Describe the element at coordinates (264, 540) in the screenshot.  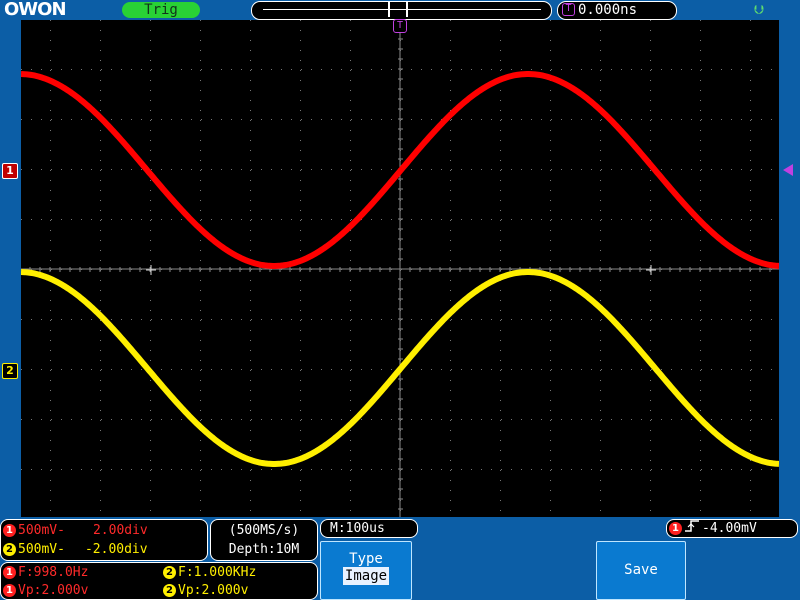
I see `acquisition-info: (500MS/s) Depth:10M` at that location.